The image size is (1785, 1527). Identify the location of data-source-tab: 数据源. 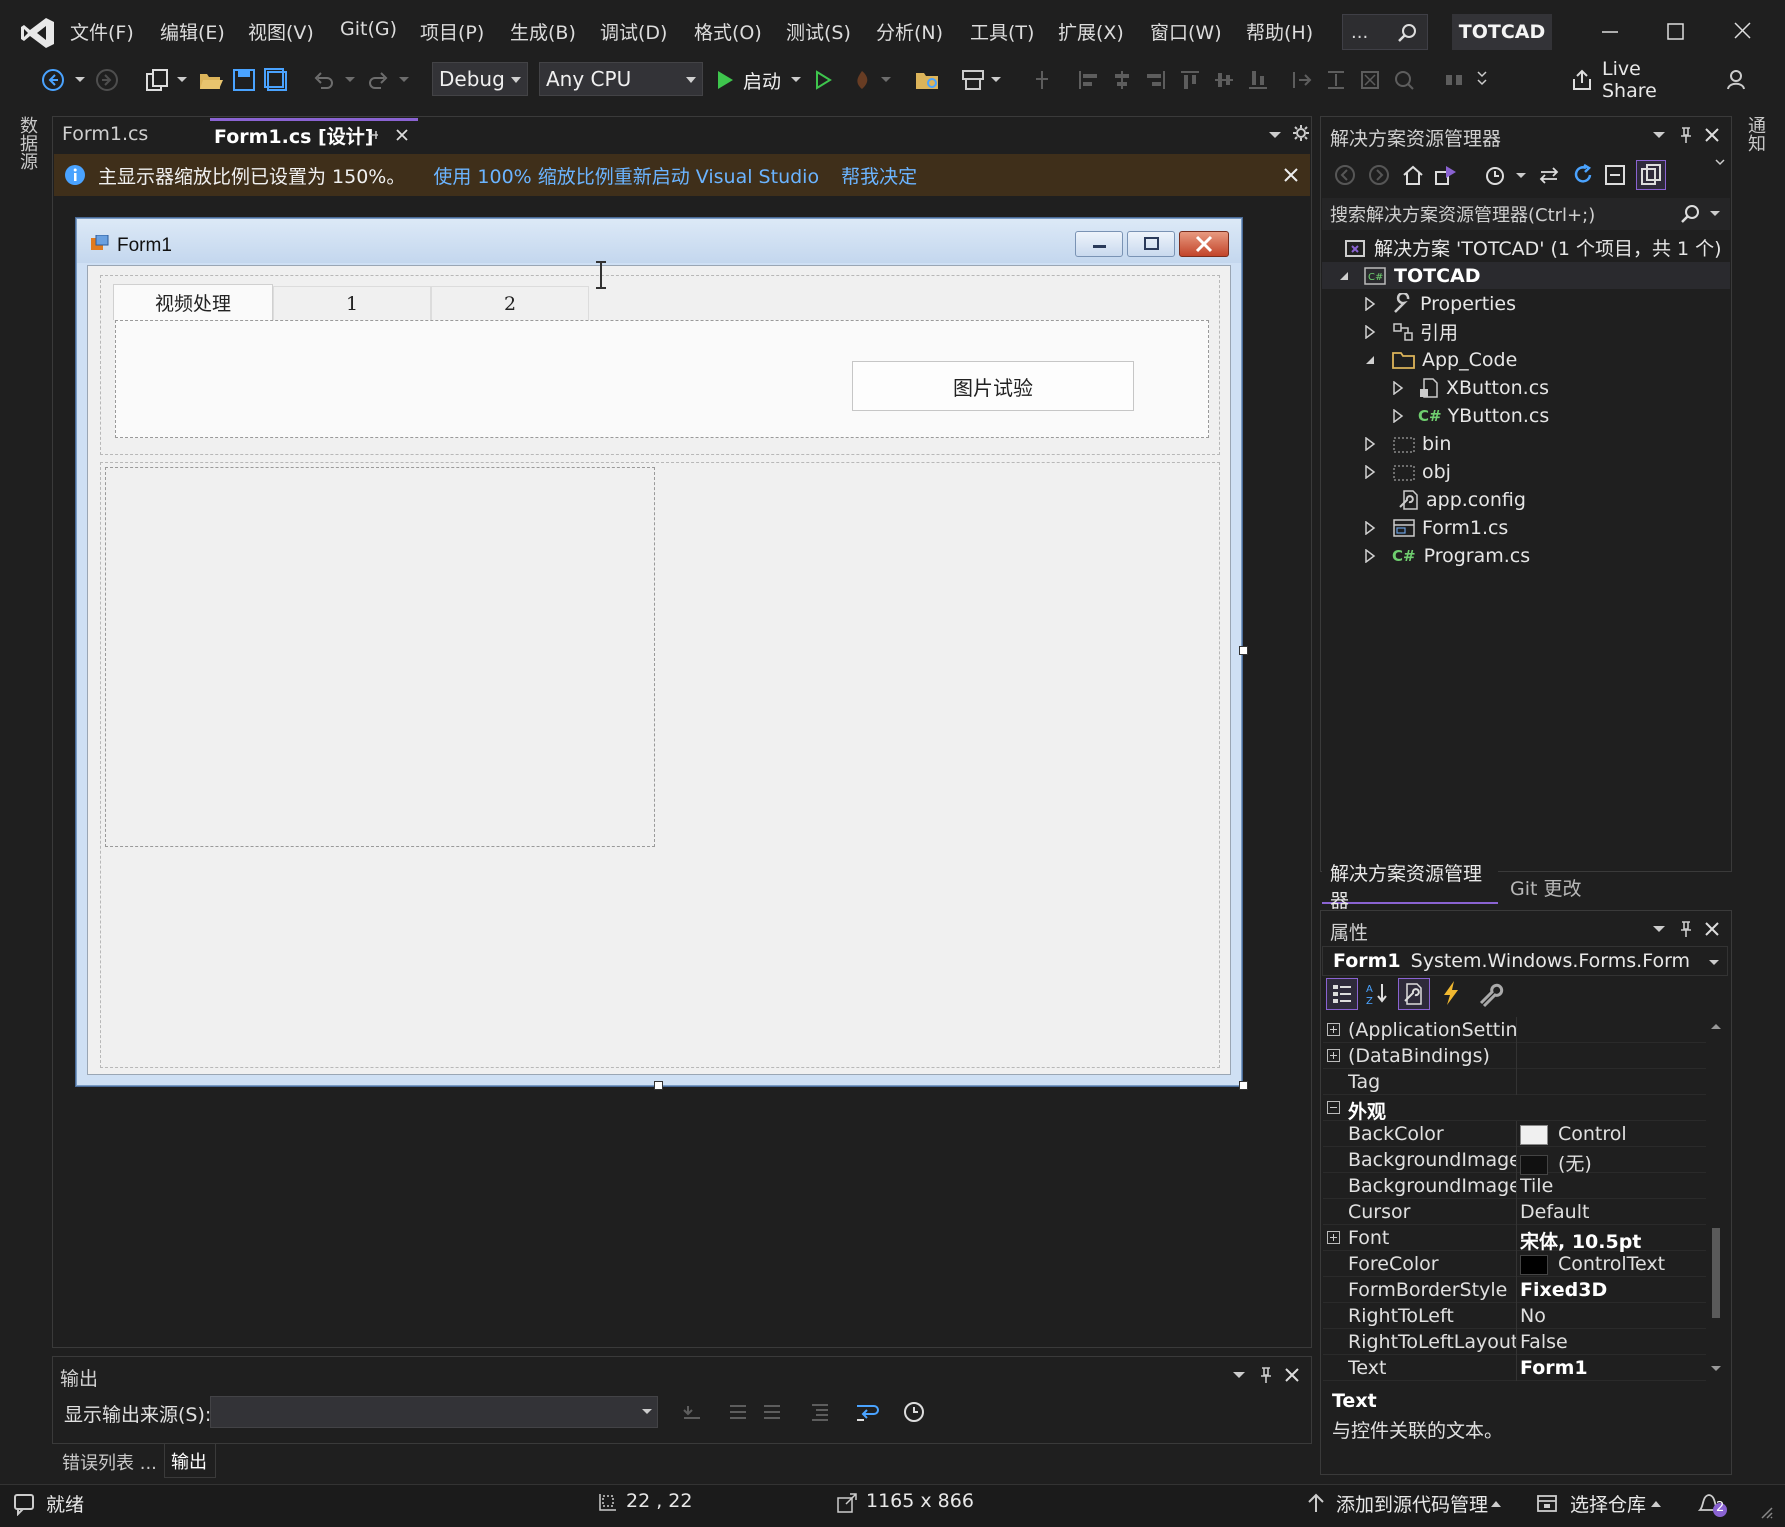
(28, 146).